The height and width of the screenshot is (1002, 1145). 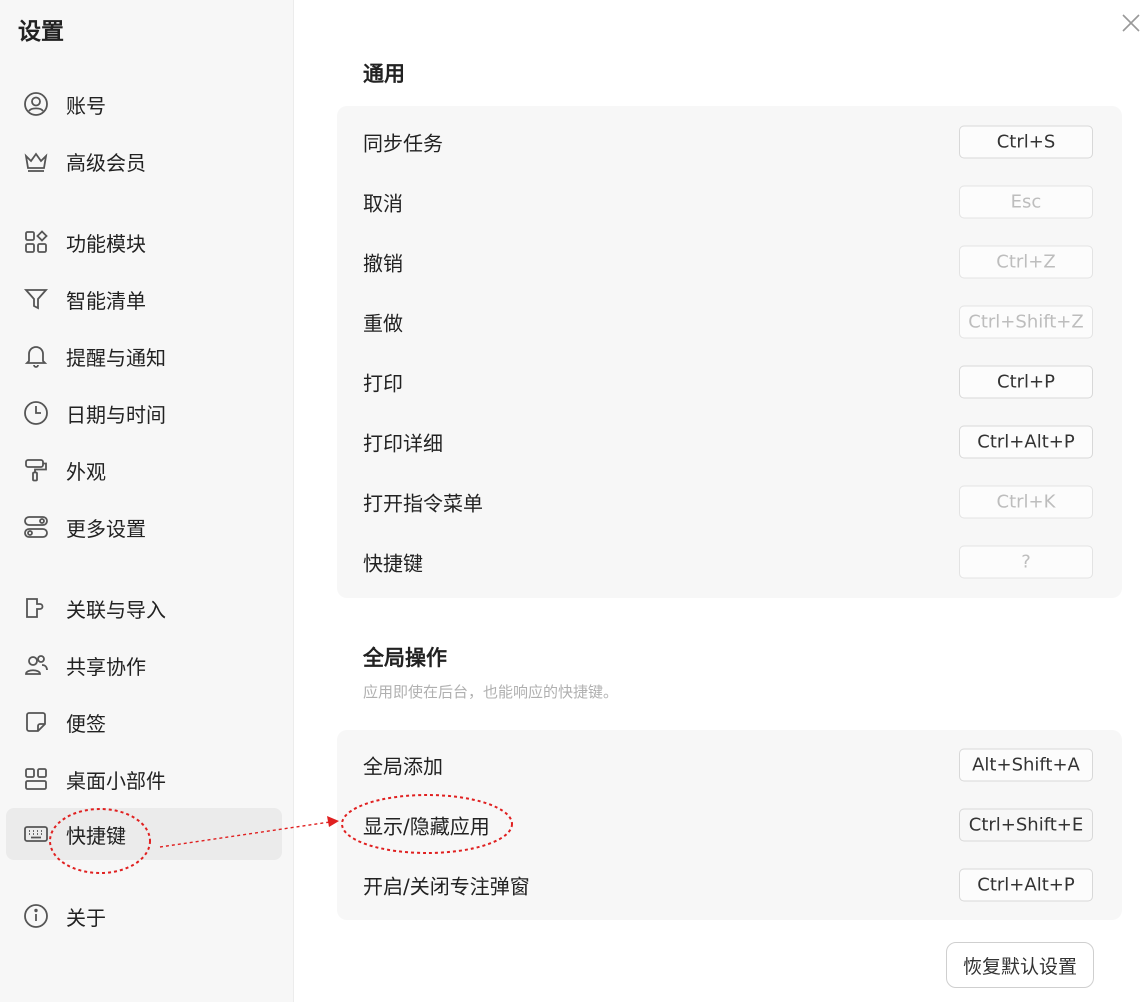 I want to click on shortcut-row: 显示/隐藏应用 Ctrl+Shift+E, so click(x=729, y=825).